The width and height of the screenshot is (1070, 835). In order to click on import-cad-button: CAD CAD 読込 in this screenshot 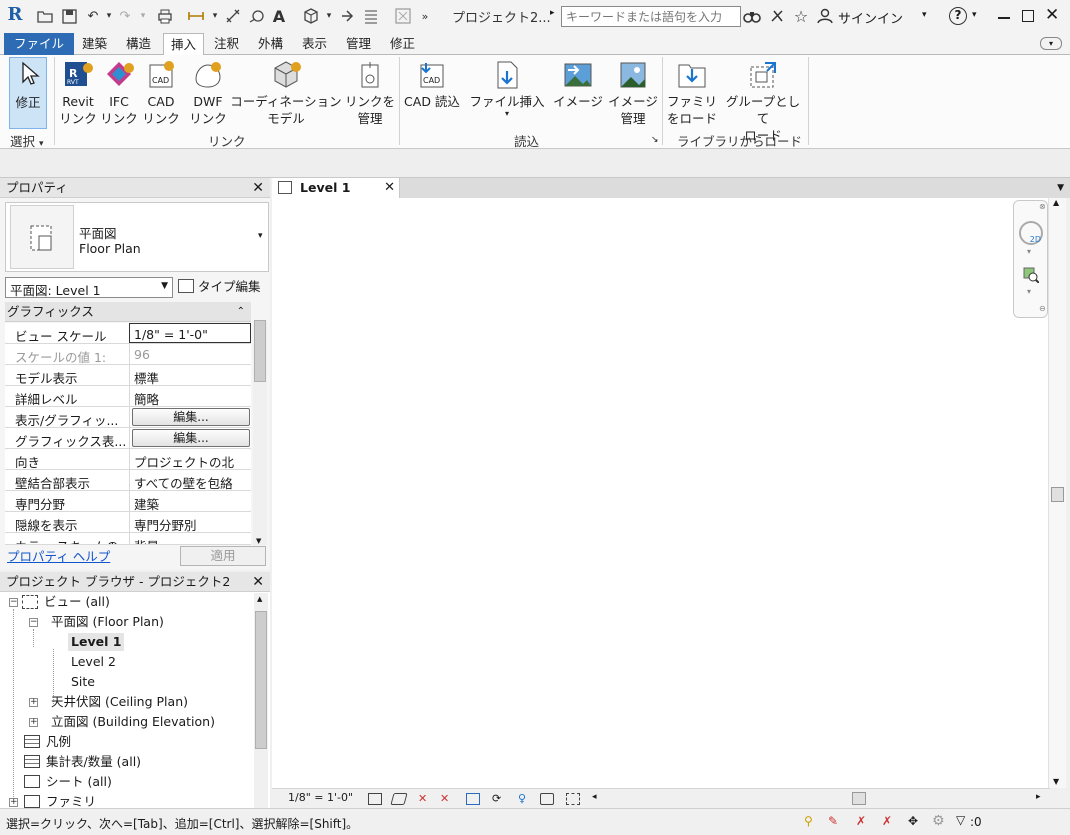, I will do `click(432, 83)`.